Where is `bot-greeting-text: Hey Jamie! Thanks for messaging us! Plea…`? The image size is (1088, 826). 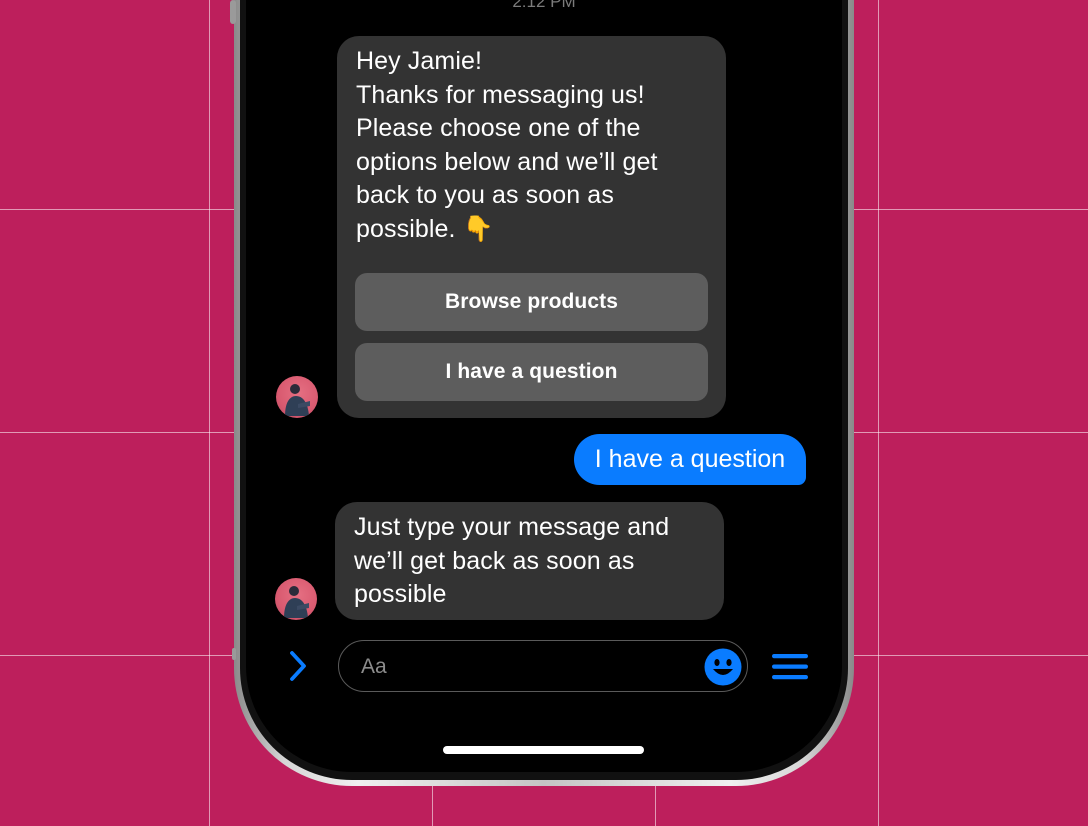
bot-greeting-text: Hey Jamie! Thanks for messaging us! Plea… is located at coordinates (507, 145).